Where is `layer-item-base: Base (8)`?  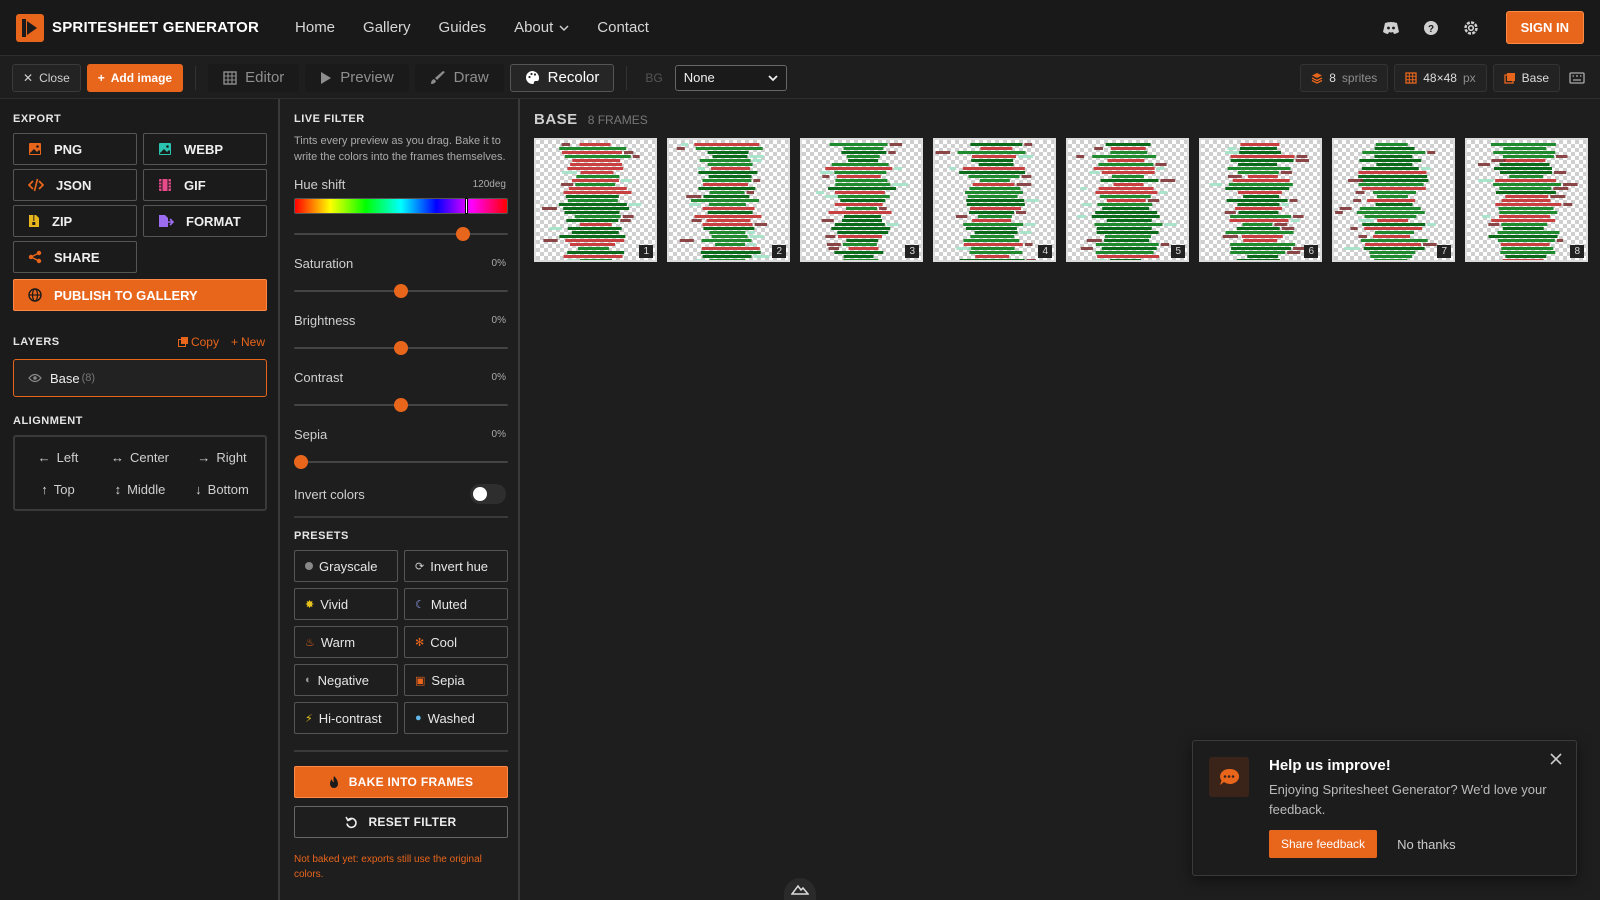 layer-item-base: Base (8) is located at coordinates (140, 378).